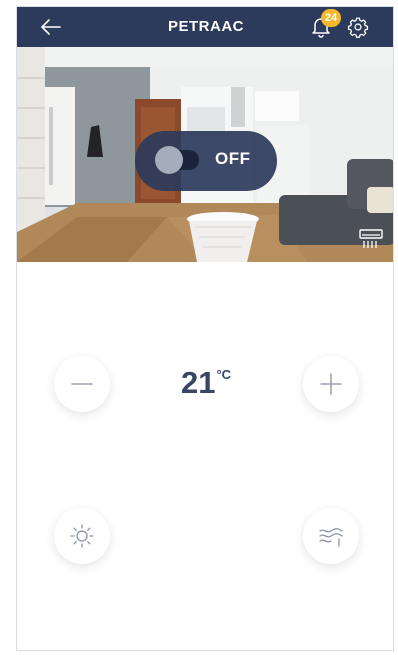  Describe the element at coordinates (206, 161) in the screenshot. I see `power-toggle: OFF` at that location.